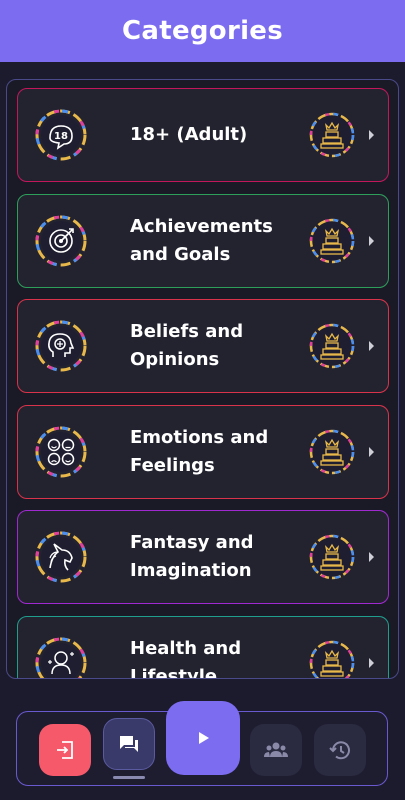 The image size is (405, 800). I want to click on page-title: Categories, so click(202, 31).